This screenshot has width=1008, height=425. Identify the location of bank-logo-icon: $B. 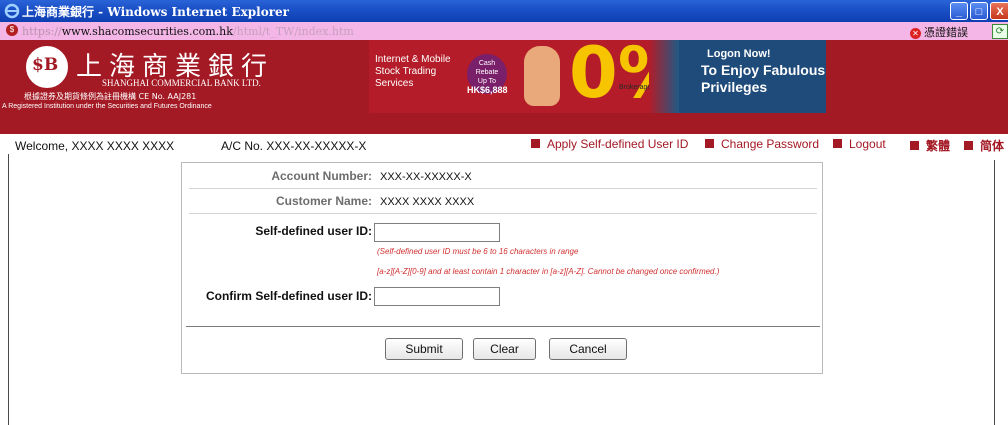
(47, 67).